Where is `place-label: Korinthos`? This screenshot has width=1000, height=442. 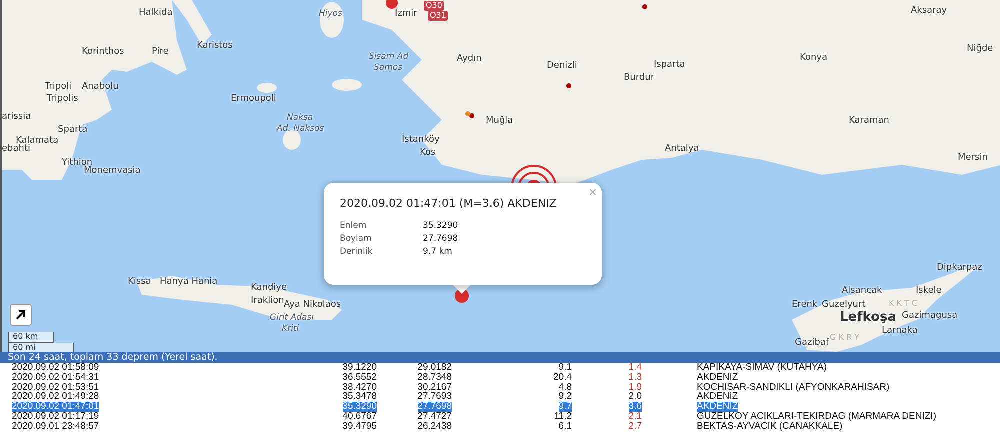
place-label: Korinthos is located at coordinates (103, 52).